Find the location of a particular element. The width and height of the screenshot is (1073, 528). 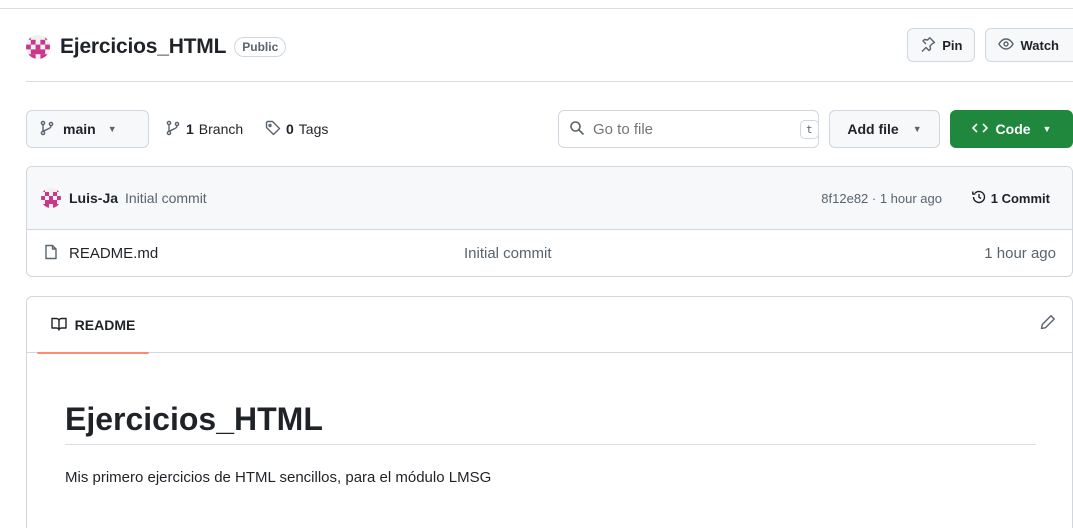

repo-actions: Pin Watch is located at coordinates (990, 45).